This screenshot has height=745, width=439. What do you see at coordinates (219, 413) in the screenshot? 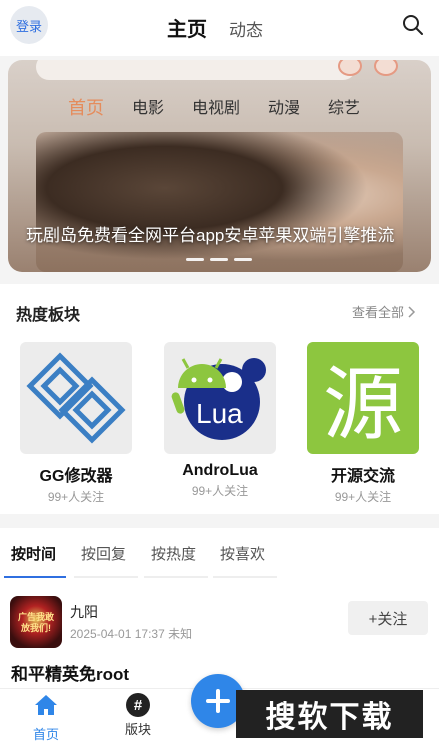
I see `lua-label: Lua` at bounding box center [219, 413].